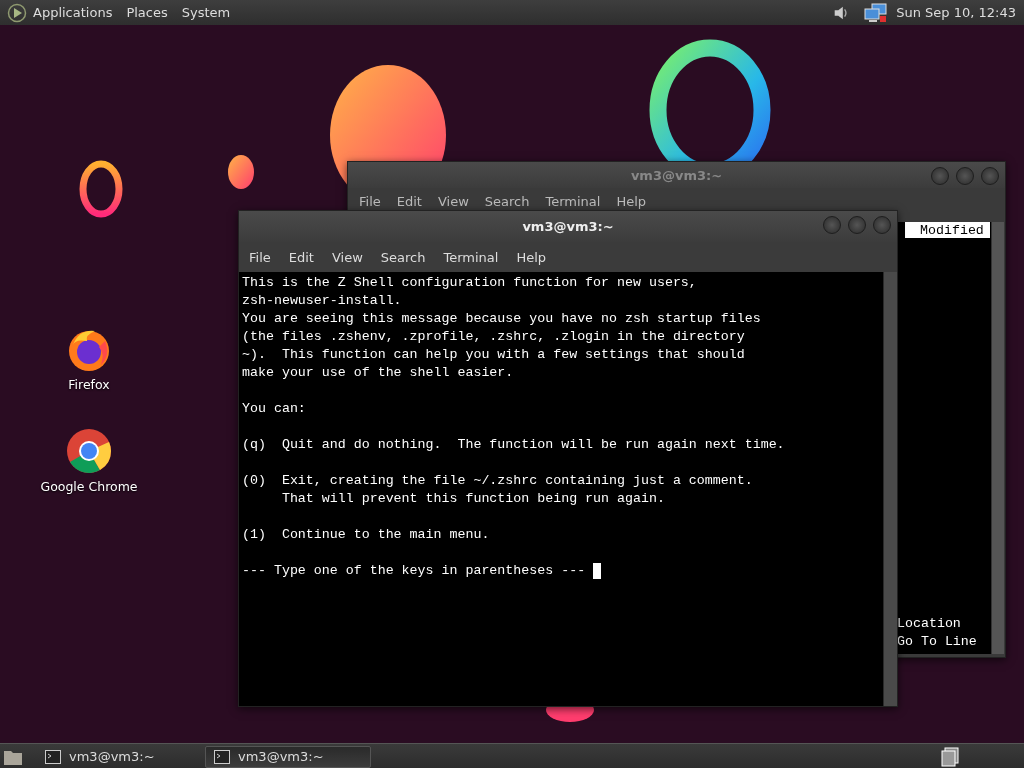 The width and height of the screenshot is (1024, 768). What do you see at coordinates (470, 283) in the screenshot?
I see `terminal-line: This is the Z Shell configuration function for new users,` at bounding box center [470, 283].